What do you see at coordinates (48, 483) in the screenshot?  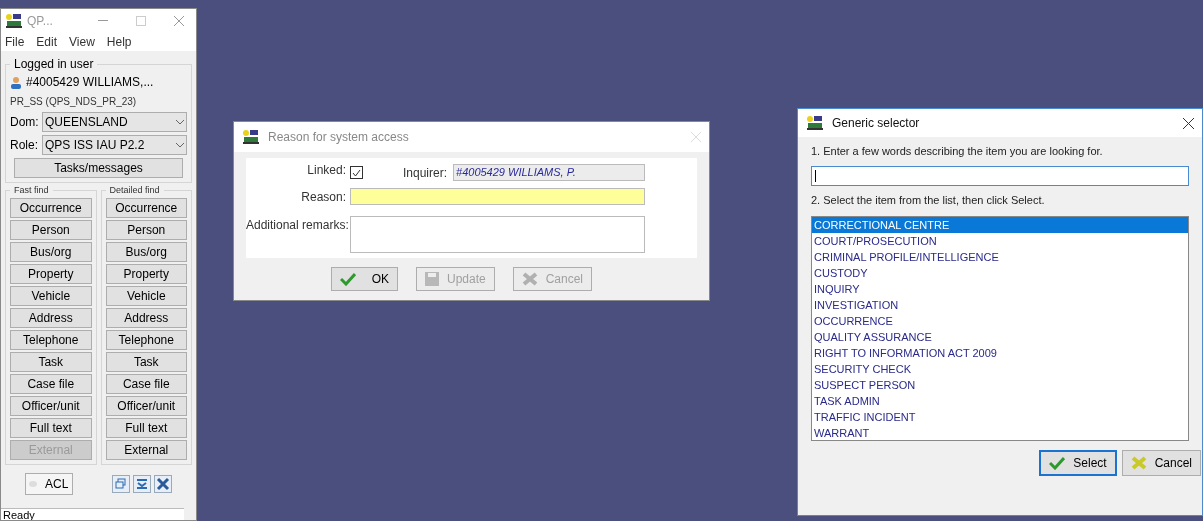 I see `acl-button: ACL` at bounding box center [48, 483].